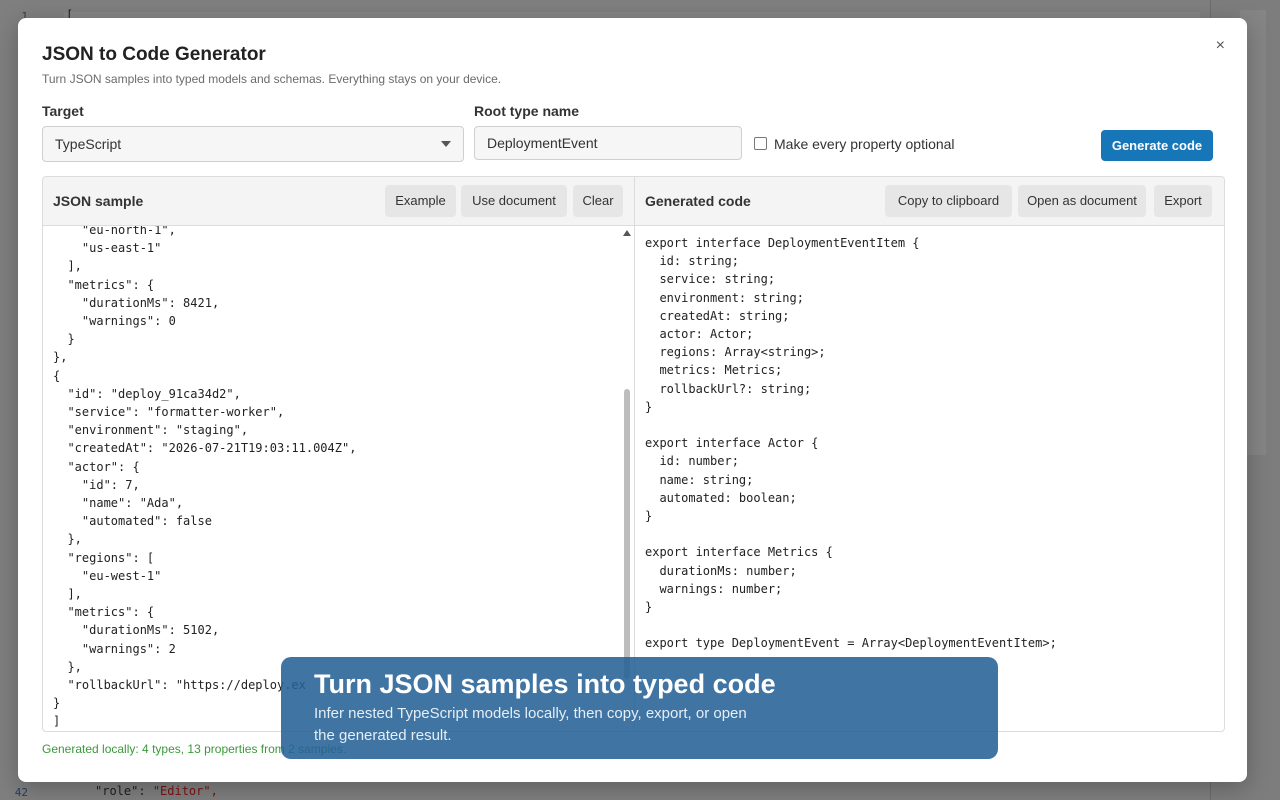 The height and width of the screenshot is (800, 1280). Describe the element at coordinates (98, 201) in the screenshot. I see `json-sample-title: JSON sample` at that location.